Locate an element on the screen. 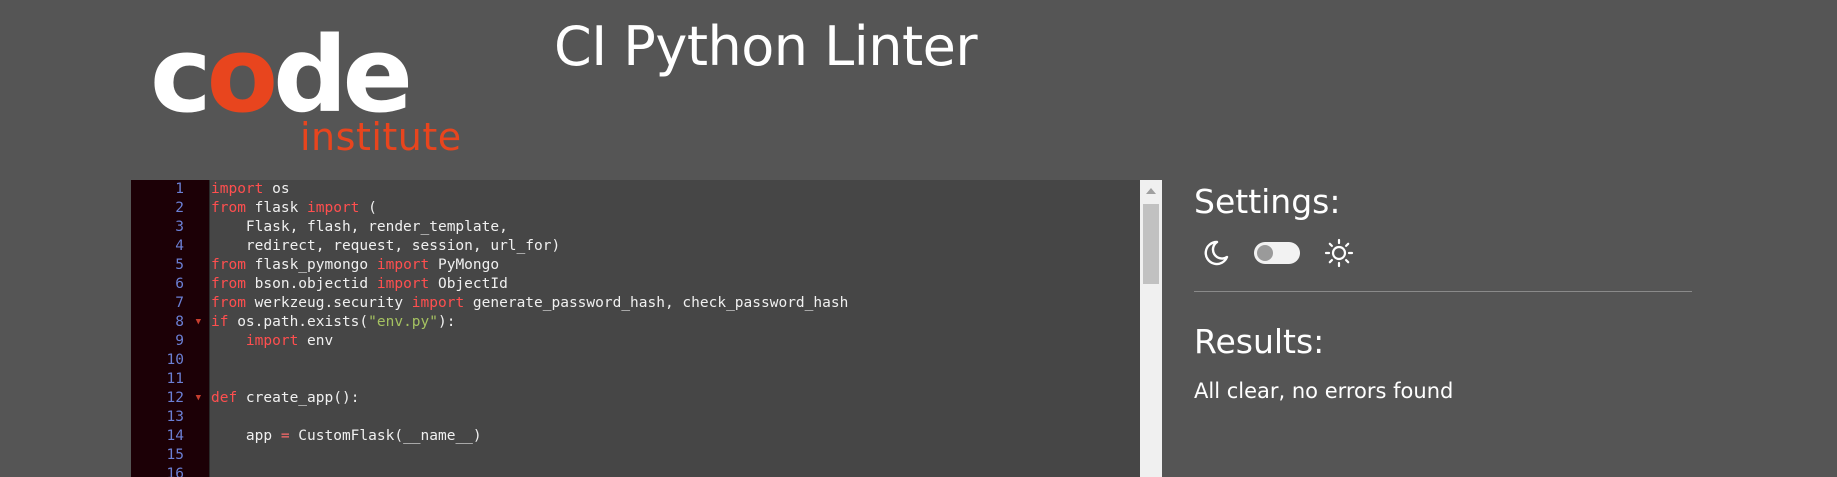 This screenshot has width=1837, height=477. line-number-text: 7 is located at coordinates (179, 303).